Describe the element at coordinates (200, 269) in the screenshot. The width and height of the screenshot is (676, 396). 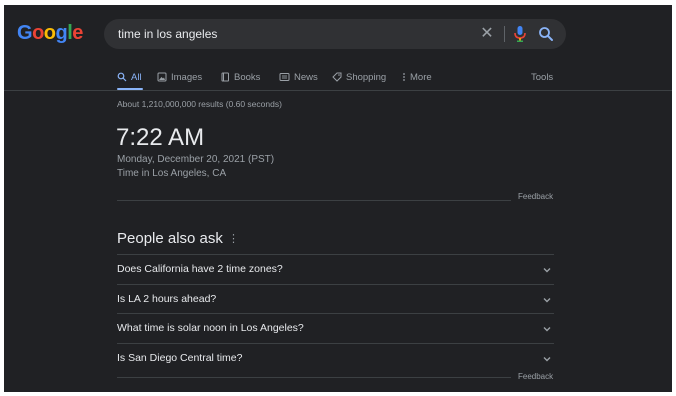
I see `paa-question-text: Does California have 2 time zones?` at that location.